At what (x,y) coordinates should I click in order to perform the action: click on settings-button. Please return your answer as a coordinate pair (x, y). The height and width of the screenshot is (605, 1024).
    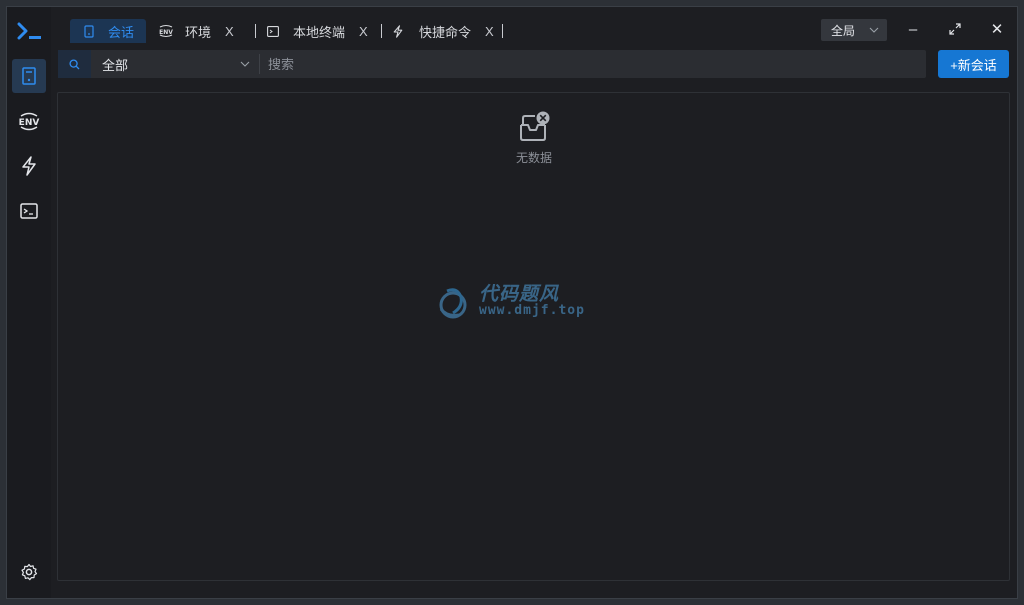
    Looking at the image, I should click on (29, 572).